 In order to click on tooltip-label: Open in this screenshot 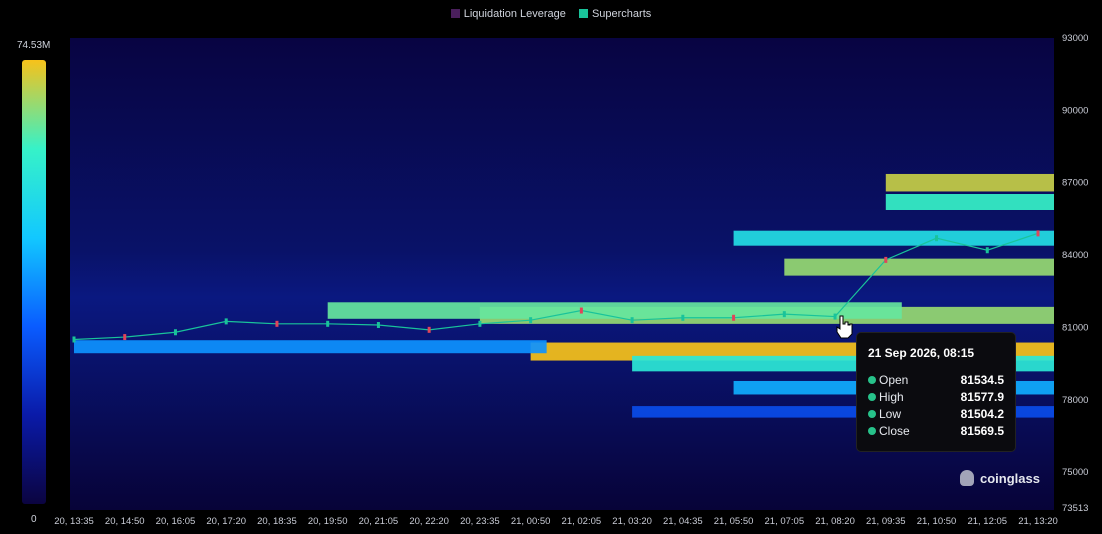, I will do `click(894, 380)`.